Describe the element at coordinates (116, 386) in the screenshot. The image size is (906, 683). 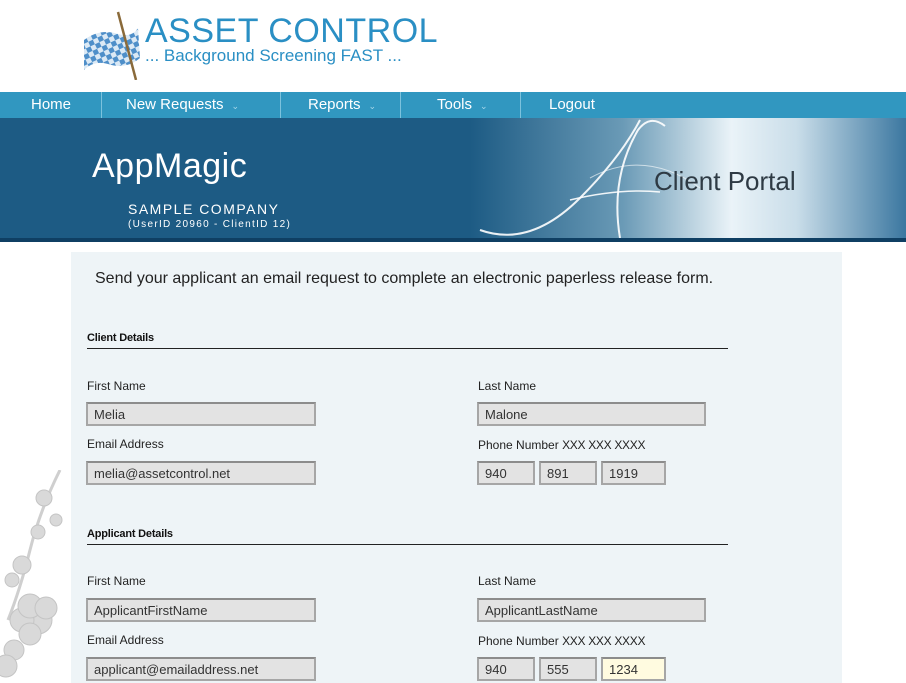
I see `client-first-name-label: First Name` at that location.